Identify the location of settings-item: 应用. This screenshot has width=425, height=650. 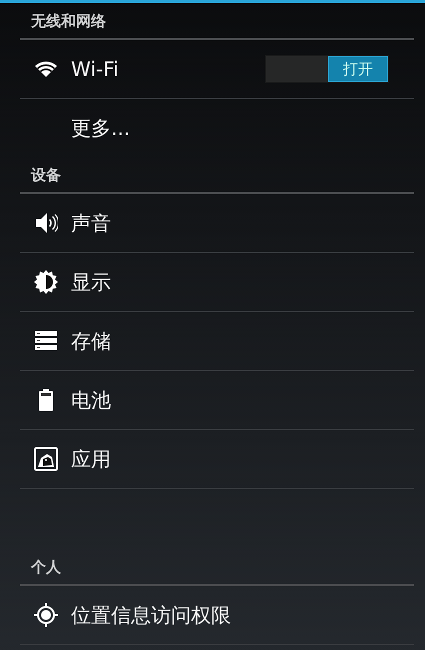
(217, 459).